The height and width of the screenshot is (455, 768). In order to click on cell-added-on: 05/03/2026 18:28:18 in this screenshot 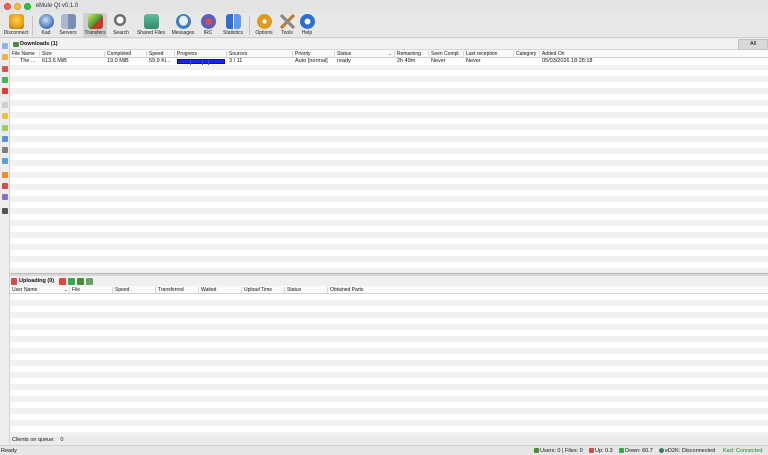, I will do `click(567, 61)`.